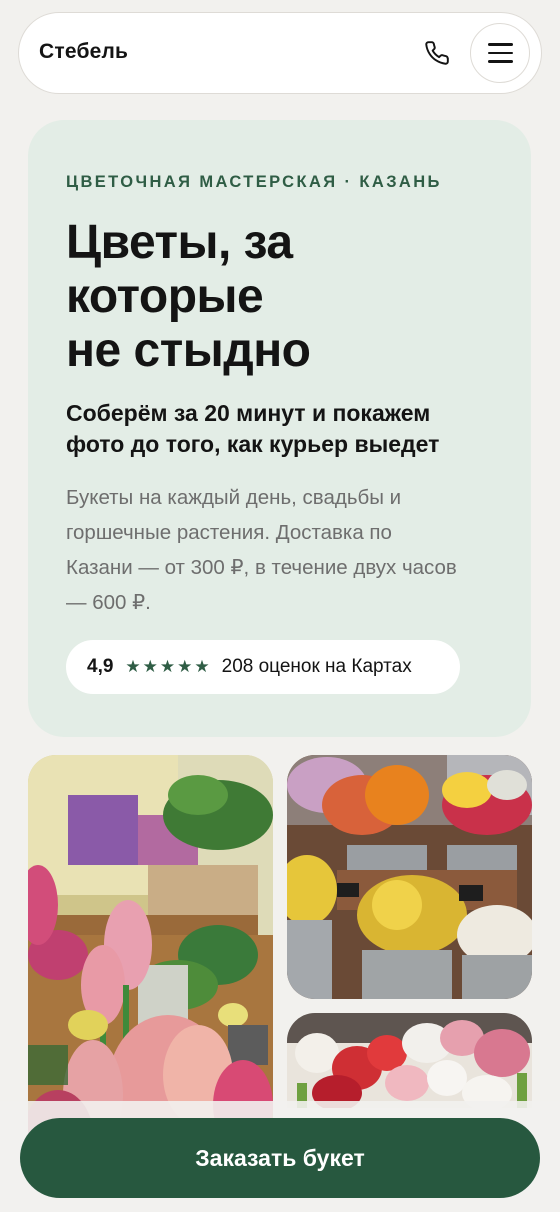 This screenshot has width=560, height=1212. I want to click on photo-flower-buckets, so click(409, 877).